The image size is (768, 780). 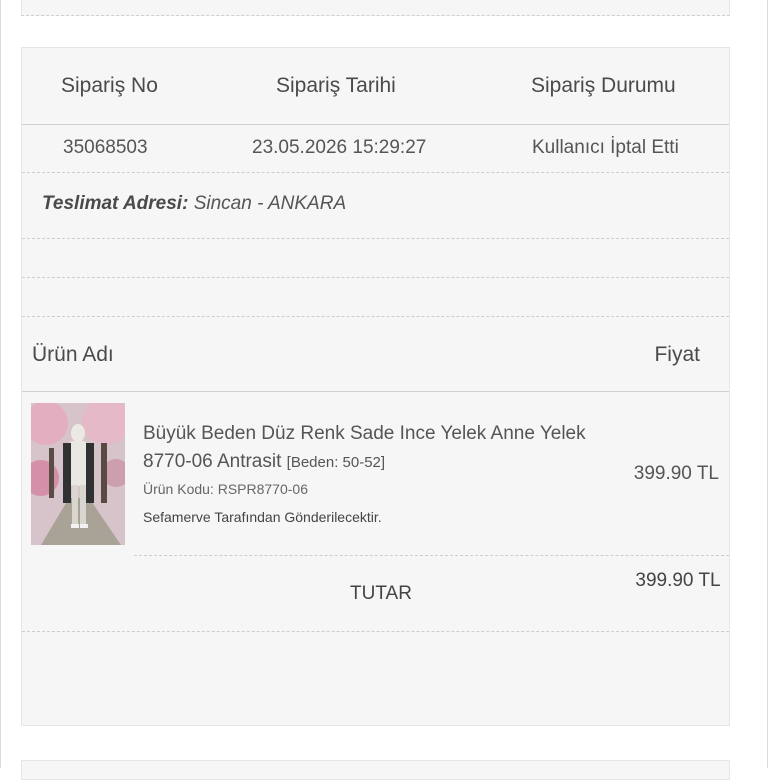 What do you see at coordinates (105, 147) in the screenshot?
I see `order-no: 35068503` at bounding box center [105, 147].